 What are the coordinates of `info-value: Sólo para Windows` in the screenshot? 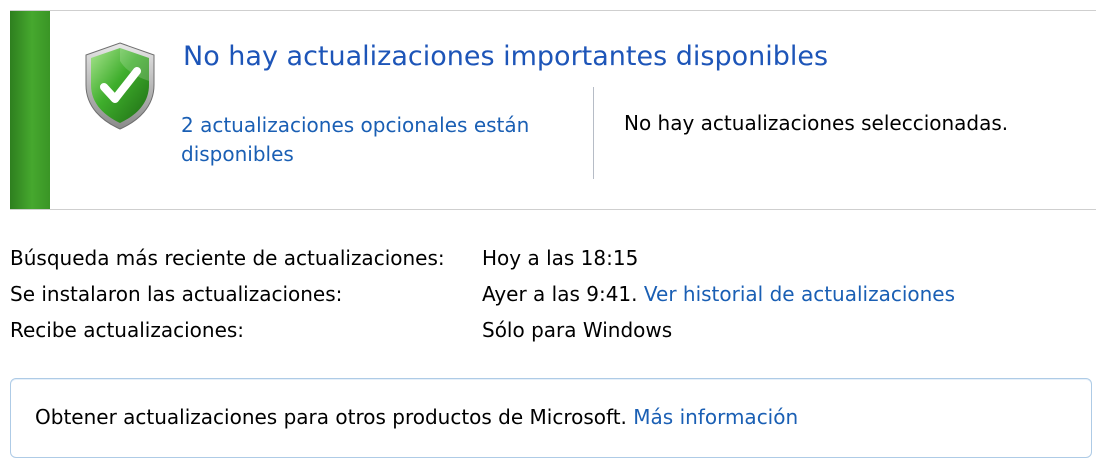 It's located at (577, 330).